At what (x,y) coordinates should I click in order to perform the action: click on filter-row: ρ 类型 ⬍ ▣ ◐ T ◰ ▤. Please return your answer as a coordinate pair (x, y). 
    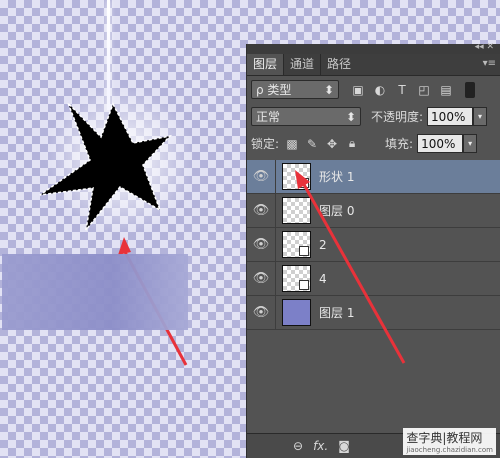
    Looking at the image, I should click on (373, 89).